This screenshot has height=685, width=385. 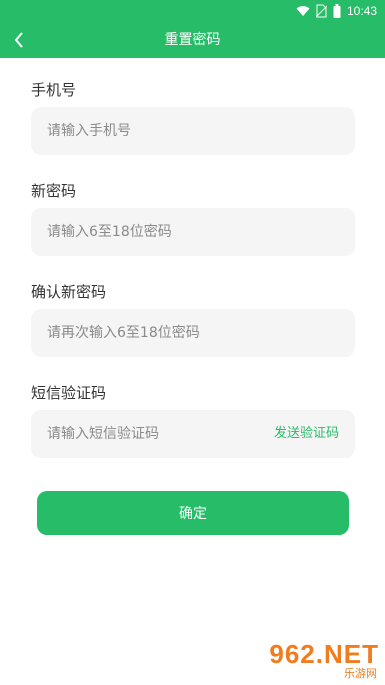 I want to click on new-password-field, so click(x=193, y=232).